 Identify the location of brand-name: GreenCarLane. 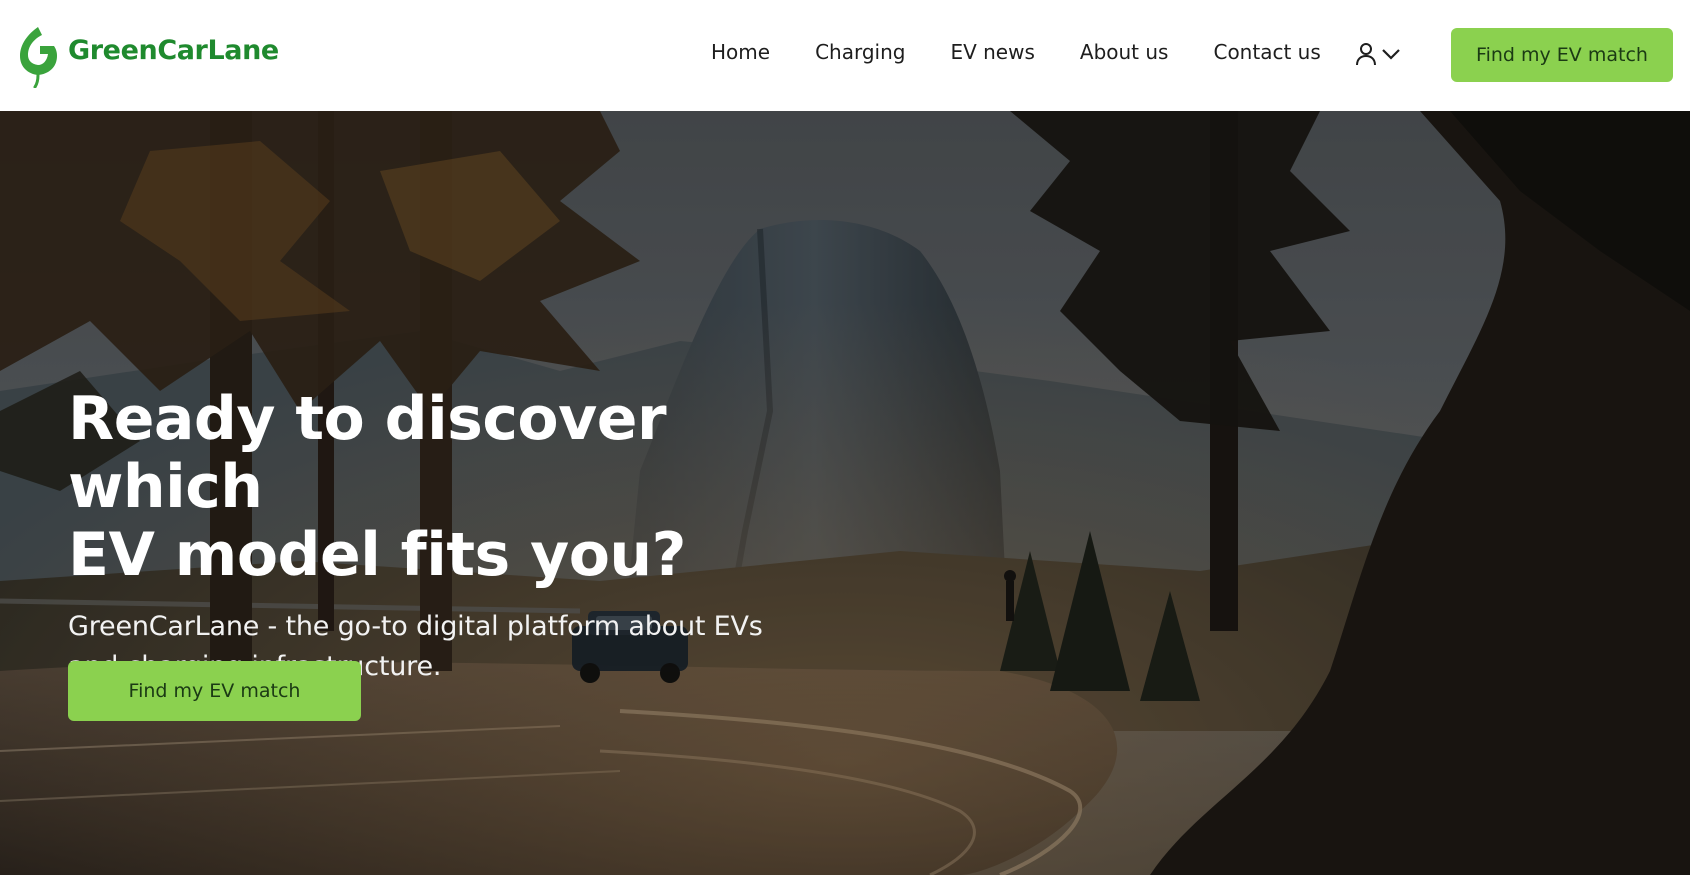
(173, 50).